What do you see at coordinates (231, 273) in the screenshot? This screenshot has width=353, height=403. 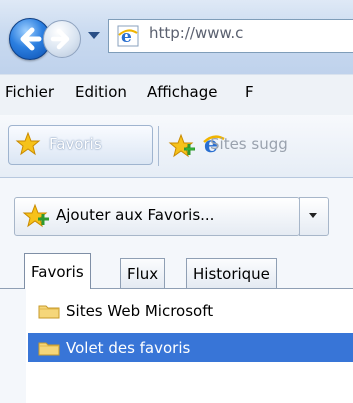 I see `tab-historique: Historique` at bounding box center [231, 273].